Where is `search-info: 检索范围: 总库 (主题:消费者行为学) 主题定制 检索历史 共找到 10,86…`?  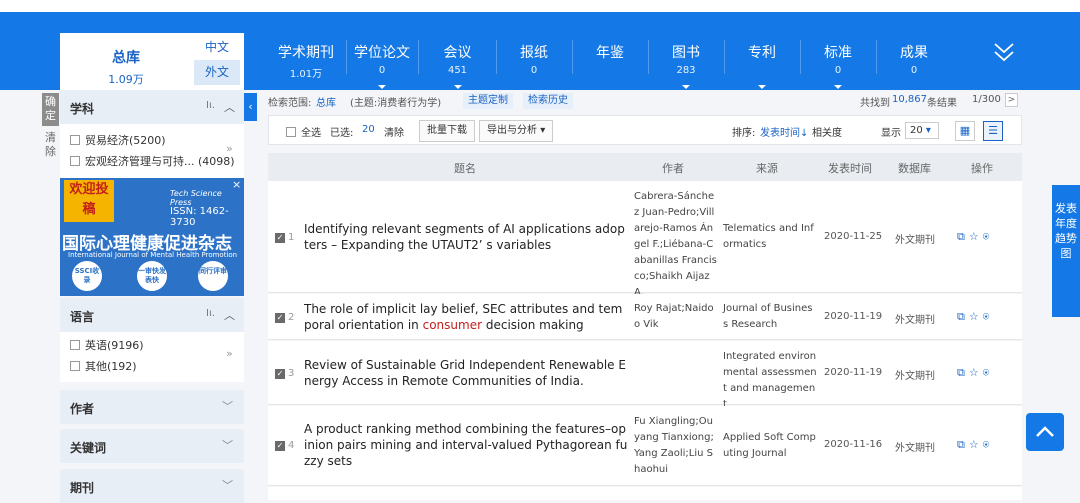
search-info: 检索范围: 总库 (主题:消费者行为学) 主题定制 检索历史 共找到 10,86… is located at coordinates (645, 101).